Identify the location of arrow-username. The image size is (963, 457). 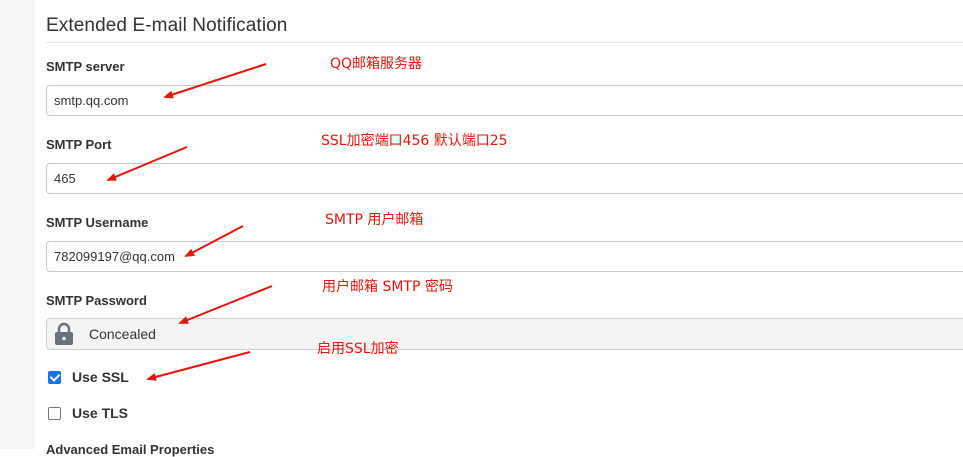
(214, 241).